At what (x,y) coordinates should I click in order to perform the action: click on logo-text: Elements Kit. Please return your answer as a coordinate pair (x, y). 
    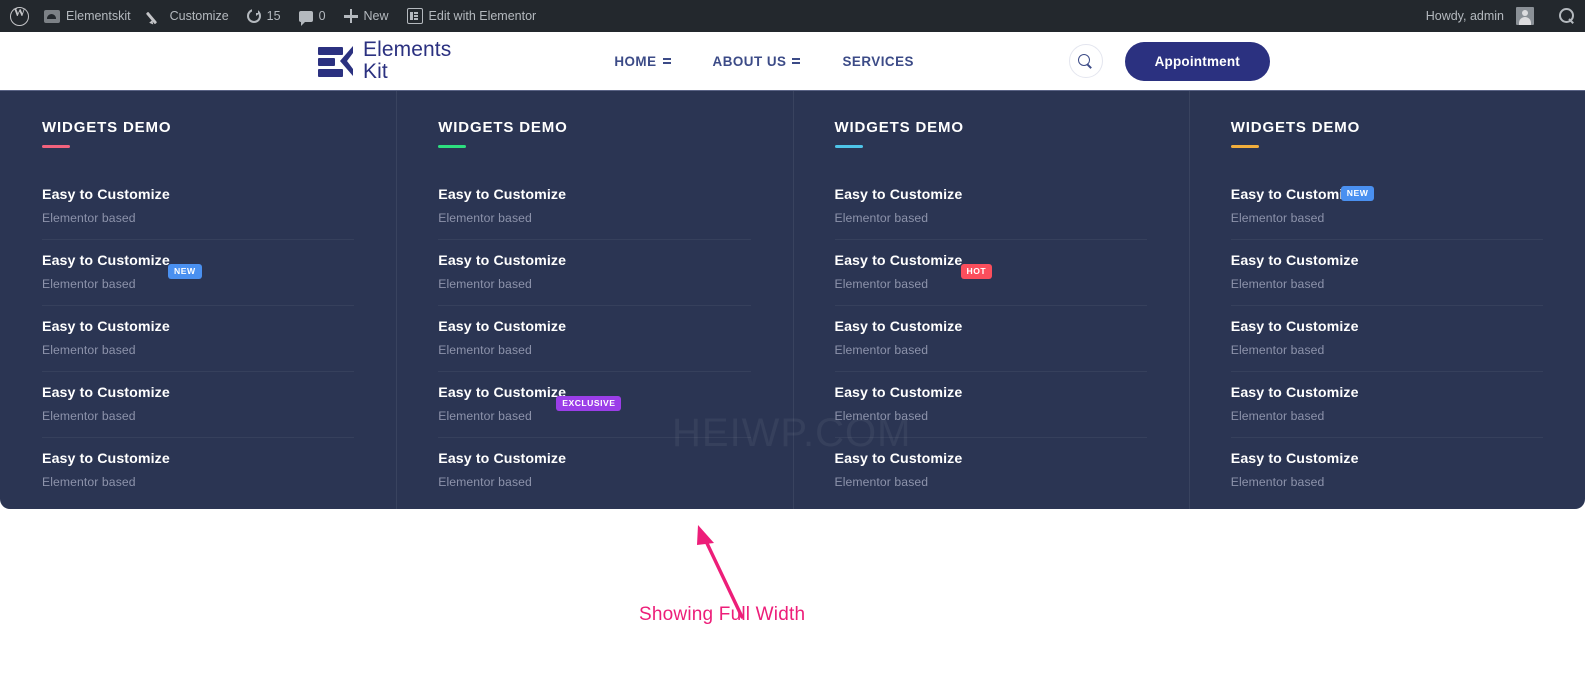
    Looking at the image, I should click on (407, 60).